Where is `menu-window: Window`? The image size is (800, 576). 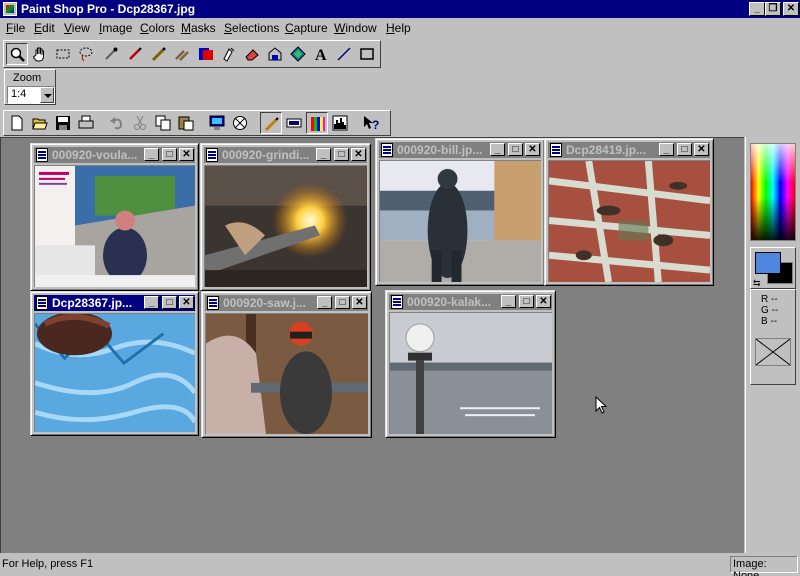 menu-window: Window is located at coordinates (355, 28).